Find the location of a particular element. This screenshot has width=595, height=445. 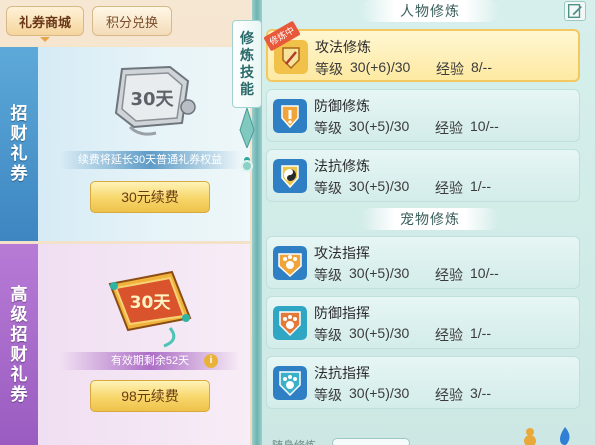

skill-row-resist-cultivation: 法抗修炼 等级 30(+5)/30 经验 1/-- is located at coordinates (423, 175).